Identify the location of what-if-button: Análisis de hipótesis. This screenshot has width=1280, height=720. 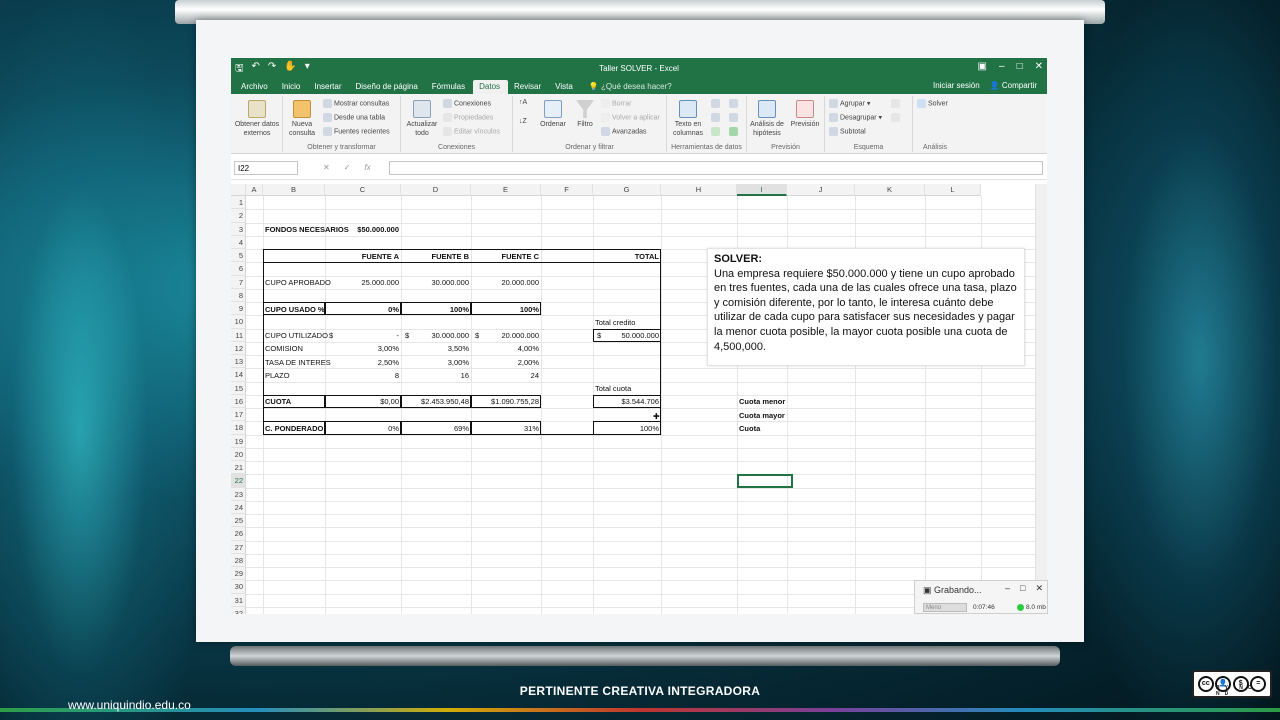
(767, 119).